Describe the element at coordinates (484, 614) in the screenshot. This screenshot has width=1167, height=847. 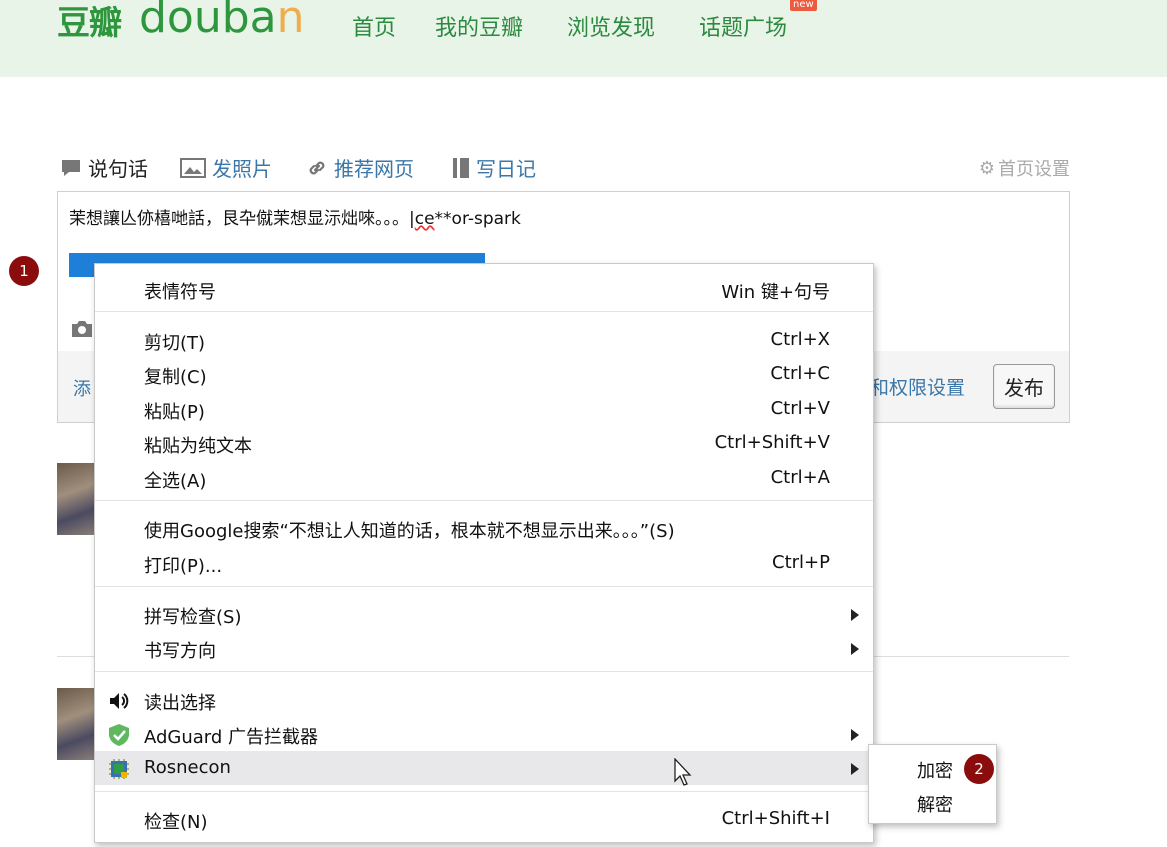
I see `menu-item-spellcheck: 拼写检查(S)` at that location.